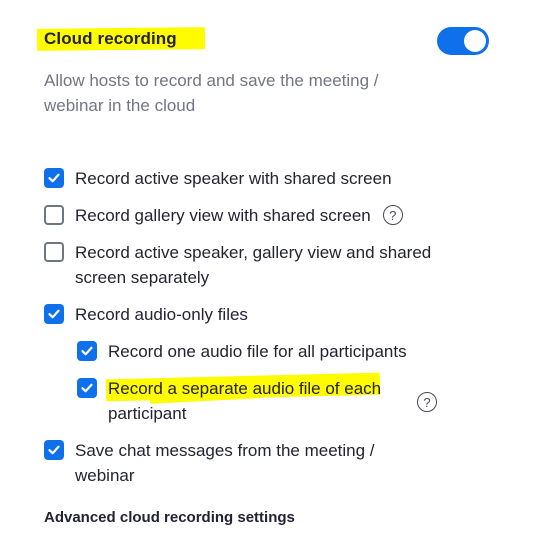 The width and height of the screenshot is (541, 546). I want to click on option-label: Record audio-only files, so click(161, 314).